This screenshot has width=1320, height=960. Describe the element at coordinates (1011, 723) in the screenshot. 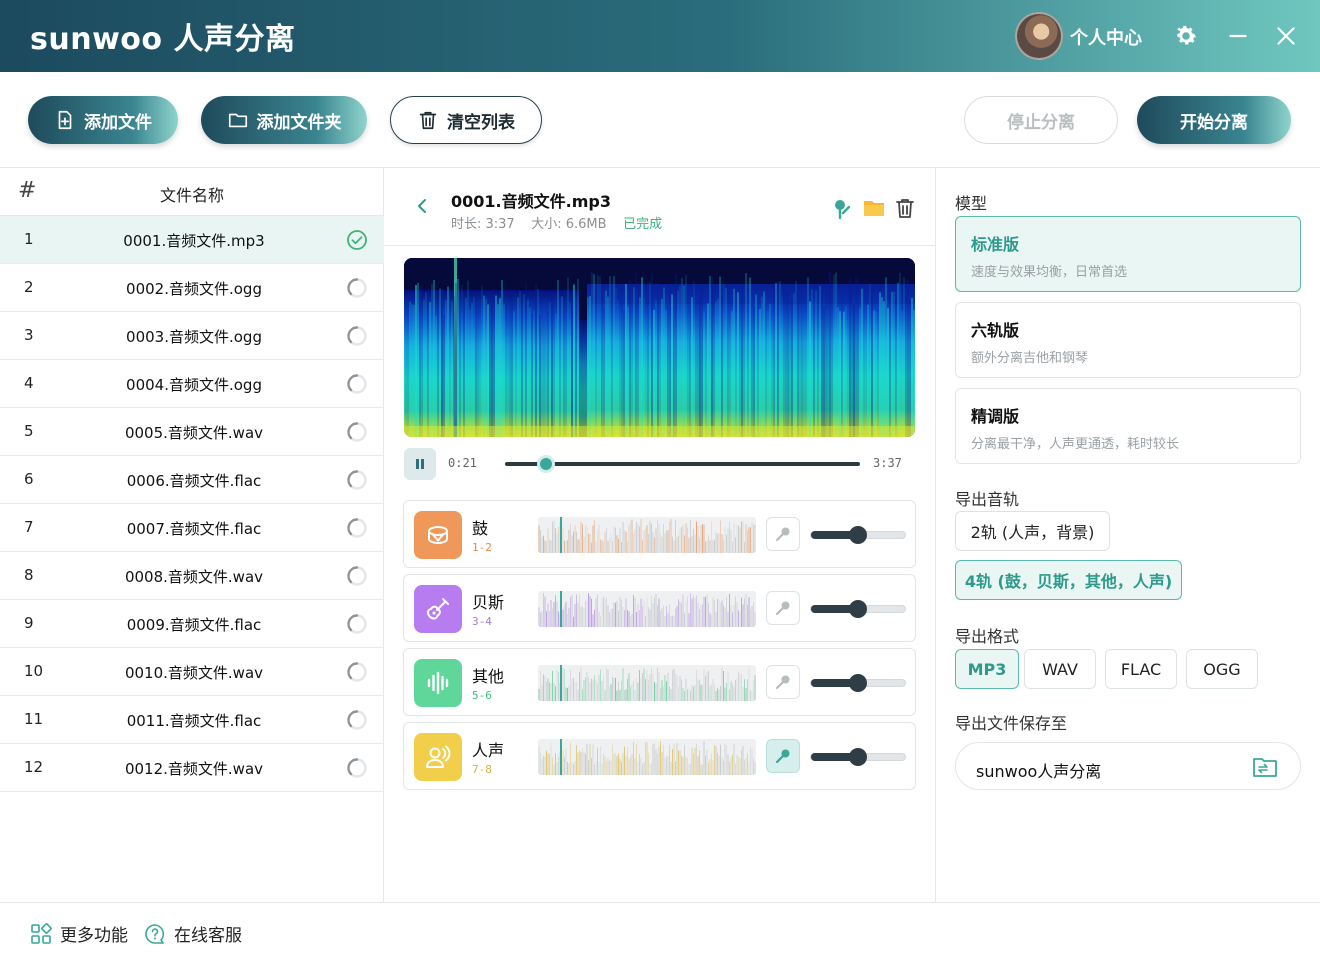

I see `save-to-label: 导出文件保存至` at that location.